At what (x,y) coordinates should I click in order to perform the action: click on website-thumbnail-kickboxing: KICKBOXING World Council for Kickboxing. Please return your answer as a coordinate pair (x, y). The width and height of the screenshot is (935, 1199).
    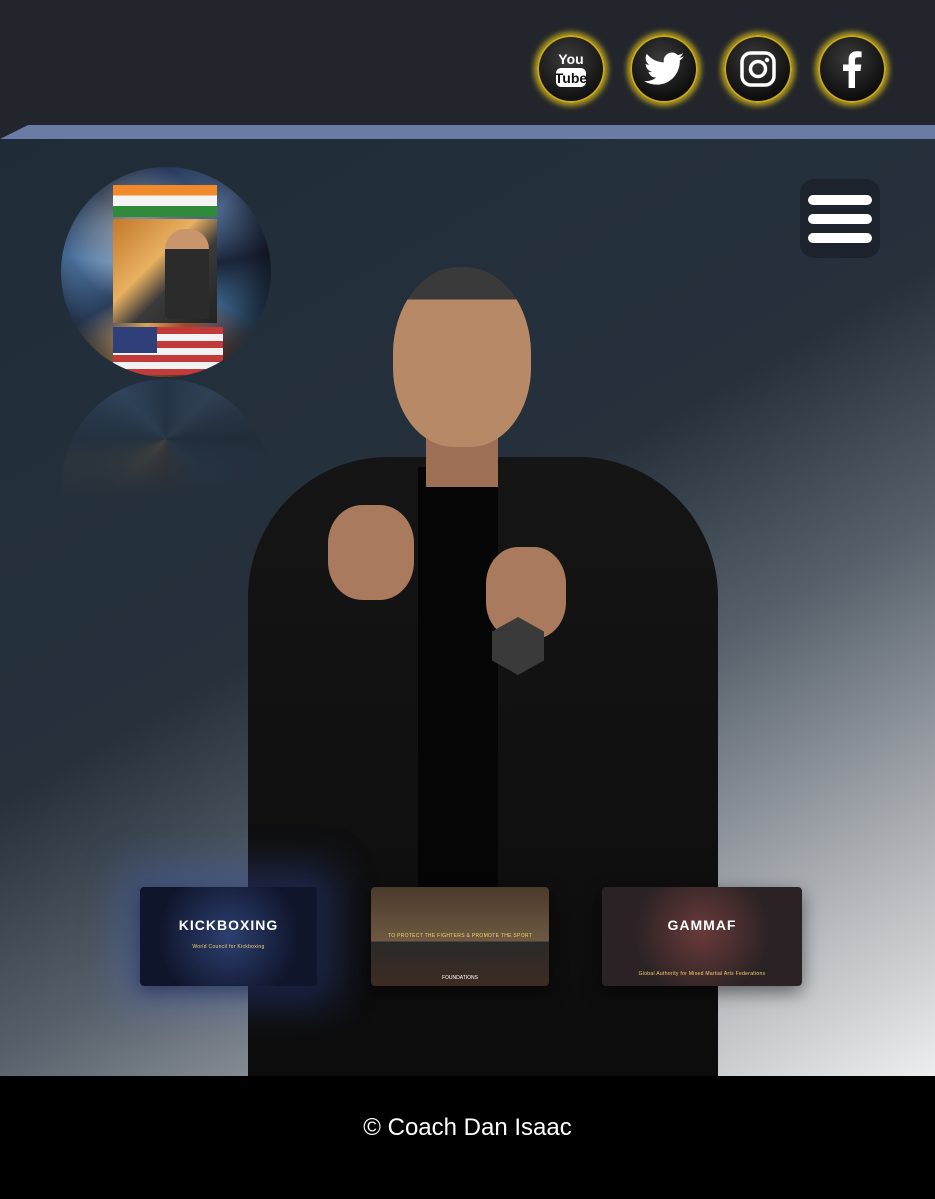
    Looking at the image, I should click on (228, 936).